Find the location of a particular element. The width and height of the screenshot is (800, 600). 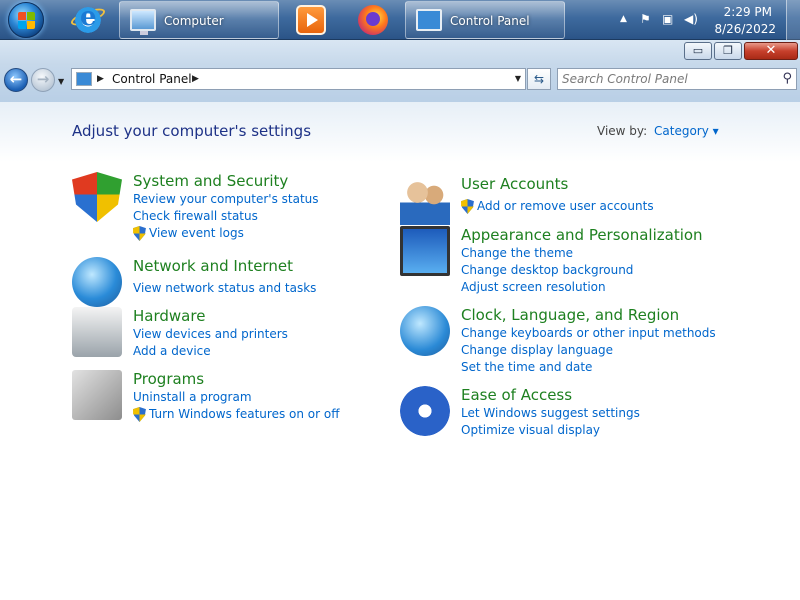

address-bar: ▶ Control Panel ▶ ▼ is located at coordinates (298, 79).